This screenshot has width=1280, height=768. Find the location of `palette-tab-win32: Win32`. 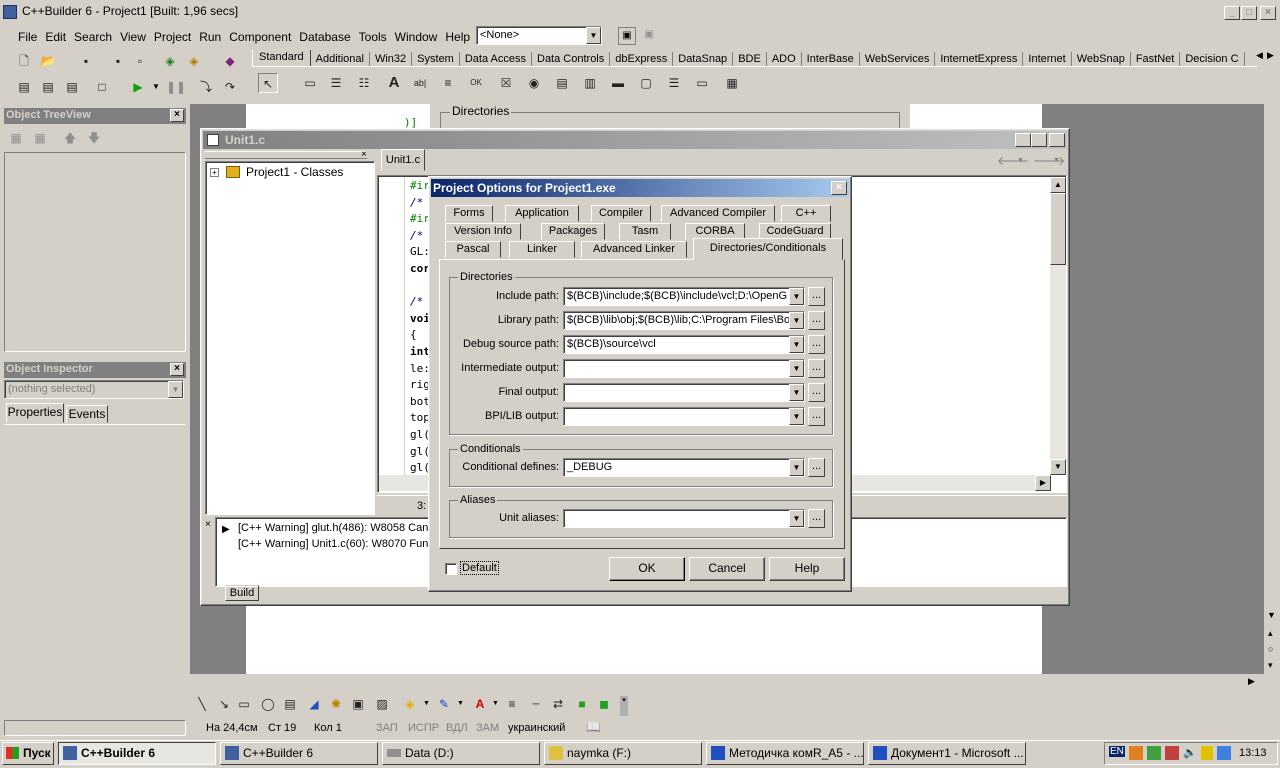

palette-tab-win32: Win32 is located at coordinates (391, 59).